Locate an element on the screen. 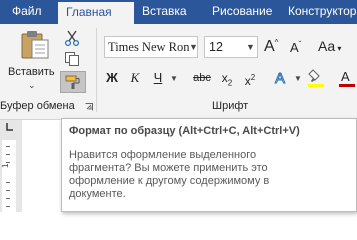 The height and width of the screenshot is (240, 357). increase-font-label: A is located at coordinates (269, 46).